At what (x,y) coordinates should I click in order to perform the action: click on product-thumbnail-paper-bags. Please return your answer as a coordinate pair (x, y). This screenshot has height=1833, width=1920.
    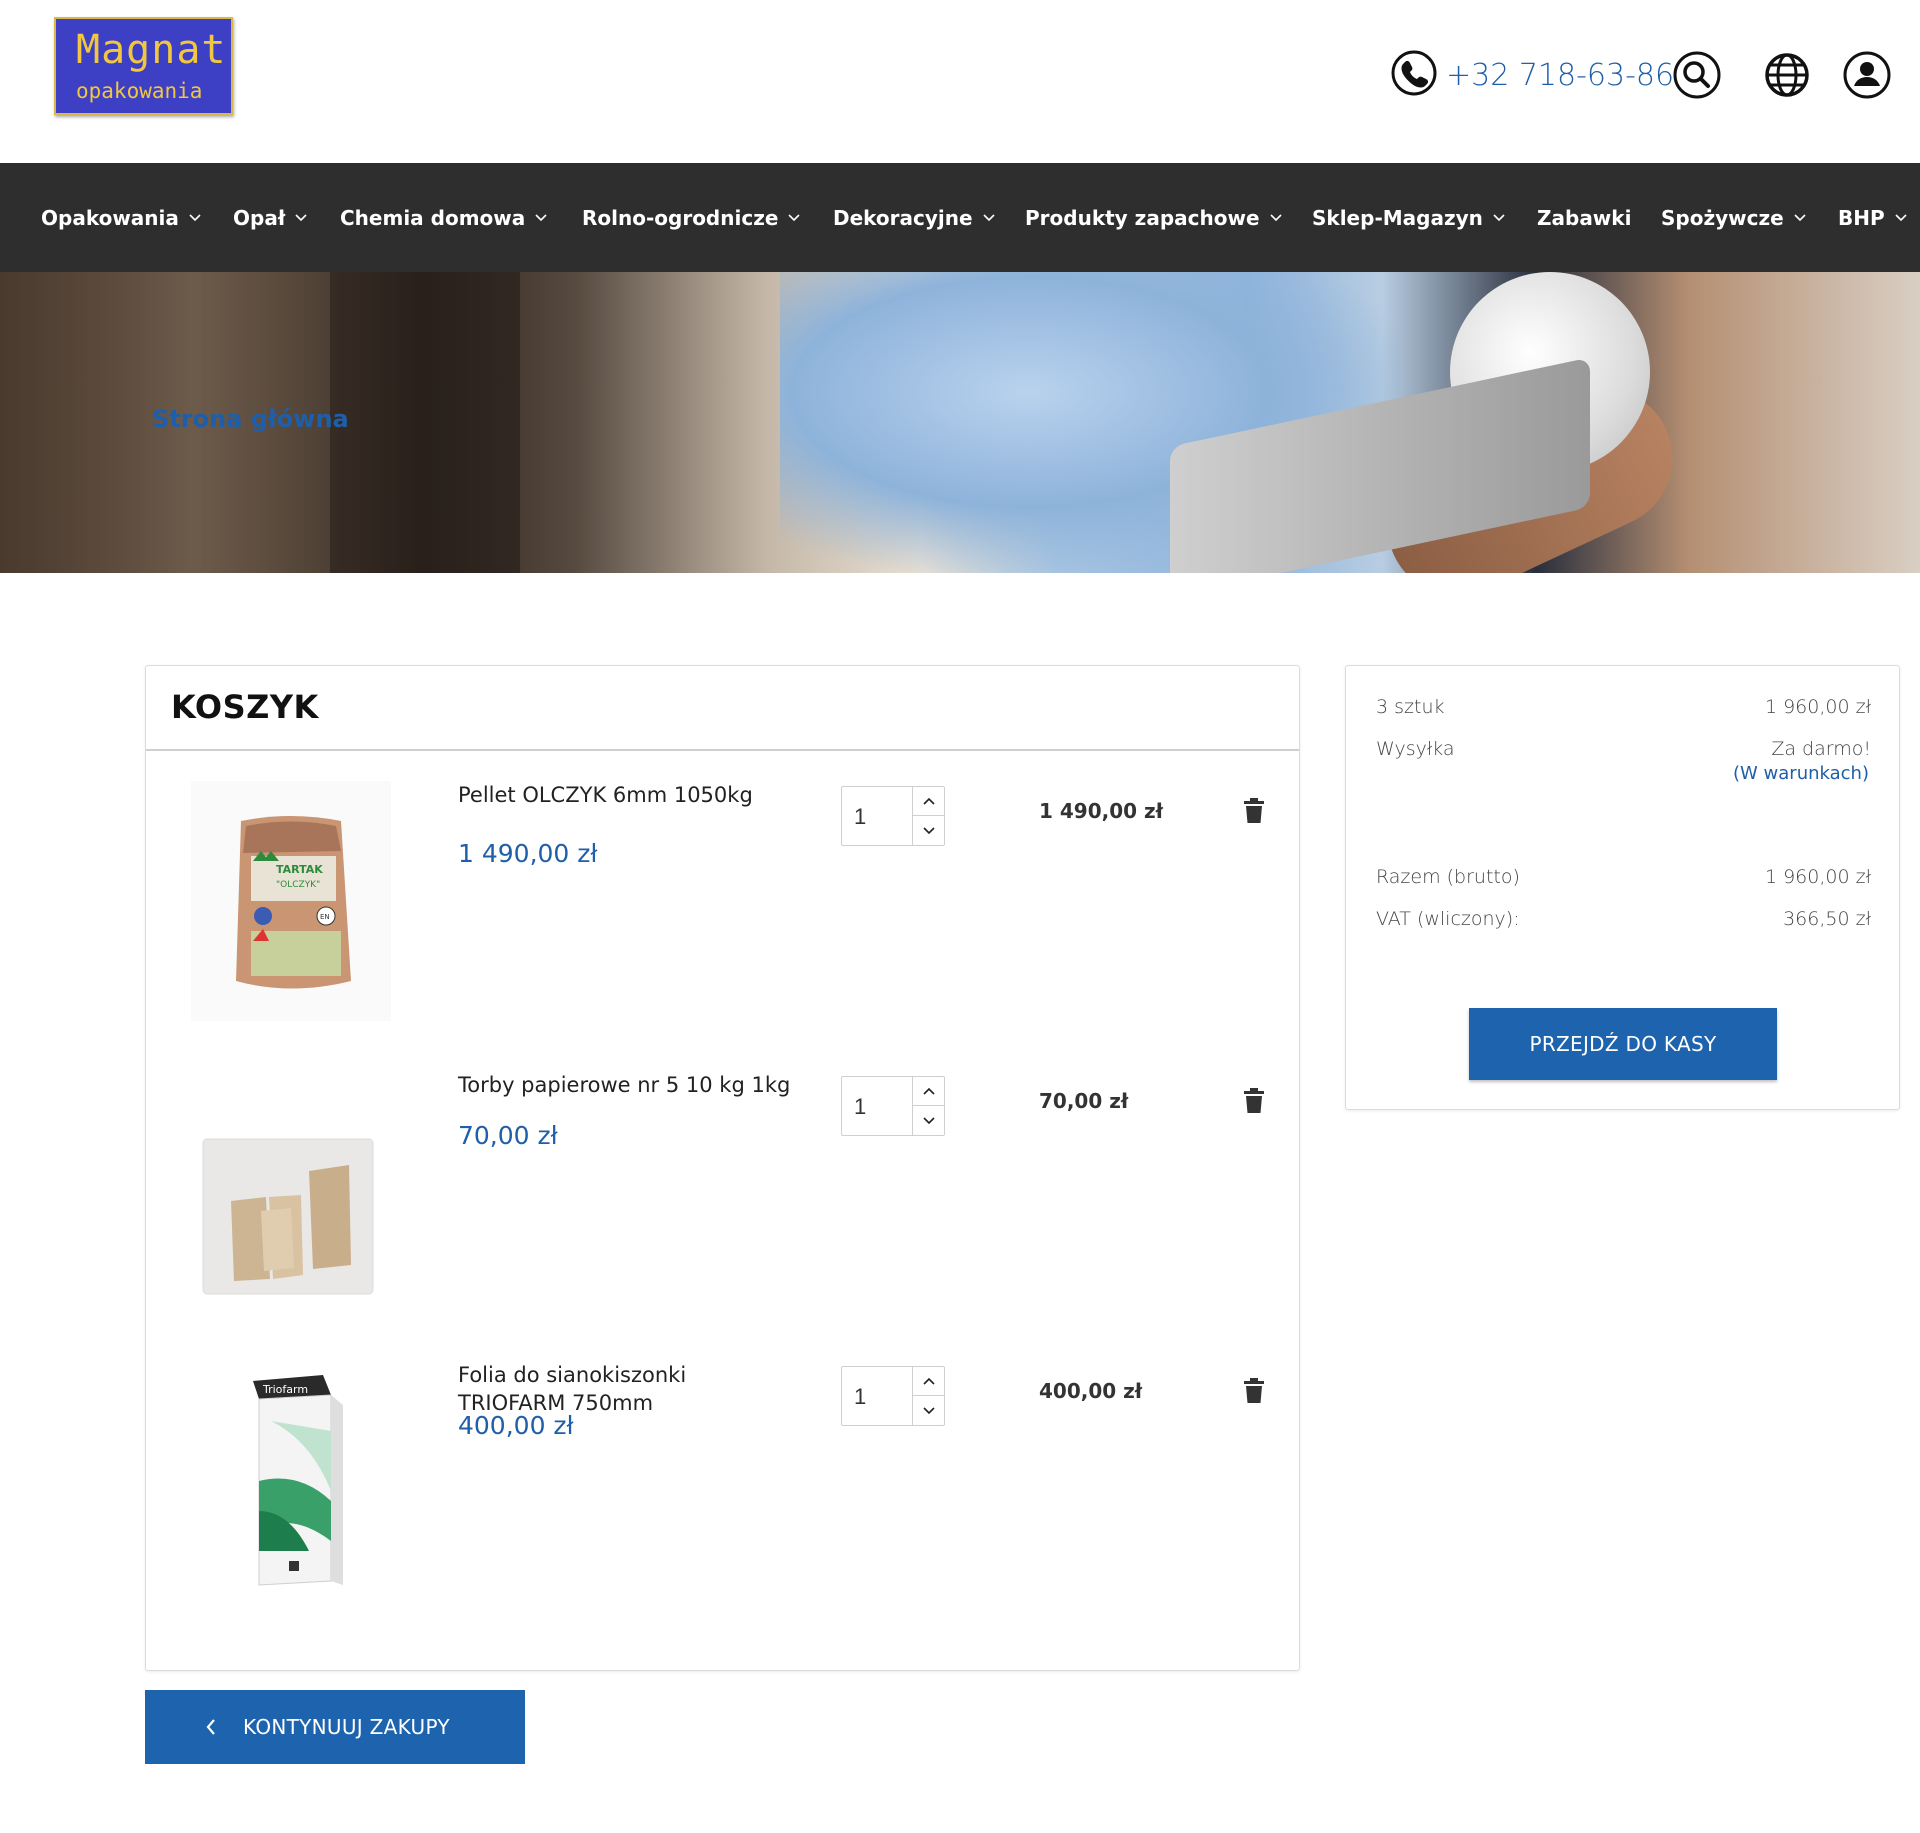
    Looking at the image, I should click on (291, 1191).